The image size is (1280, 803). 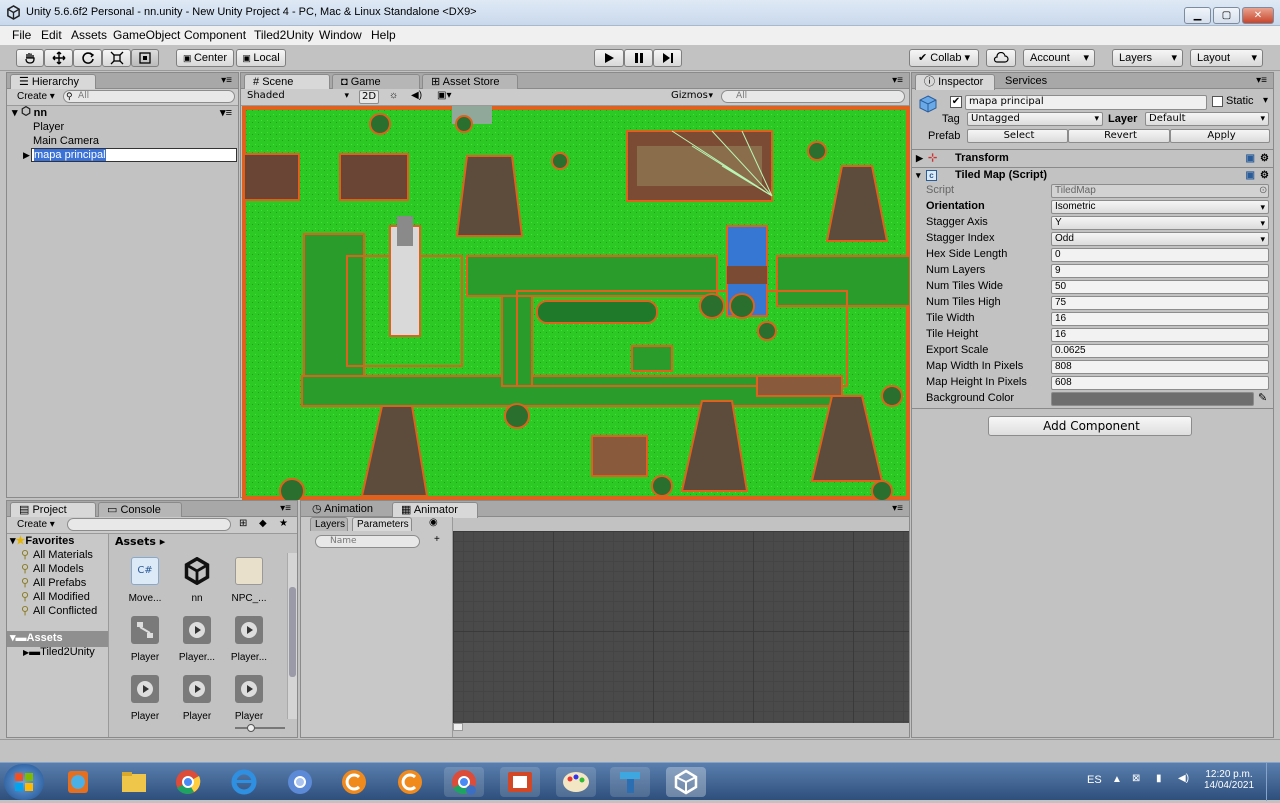 What do you see at coordinates (53, 82) in the screenshot?
I see `tab-hierarchy: ☰ Hierarchy` at bounding box center [53, 82].